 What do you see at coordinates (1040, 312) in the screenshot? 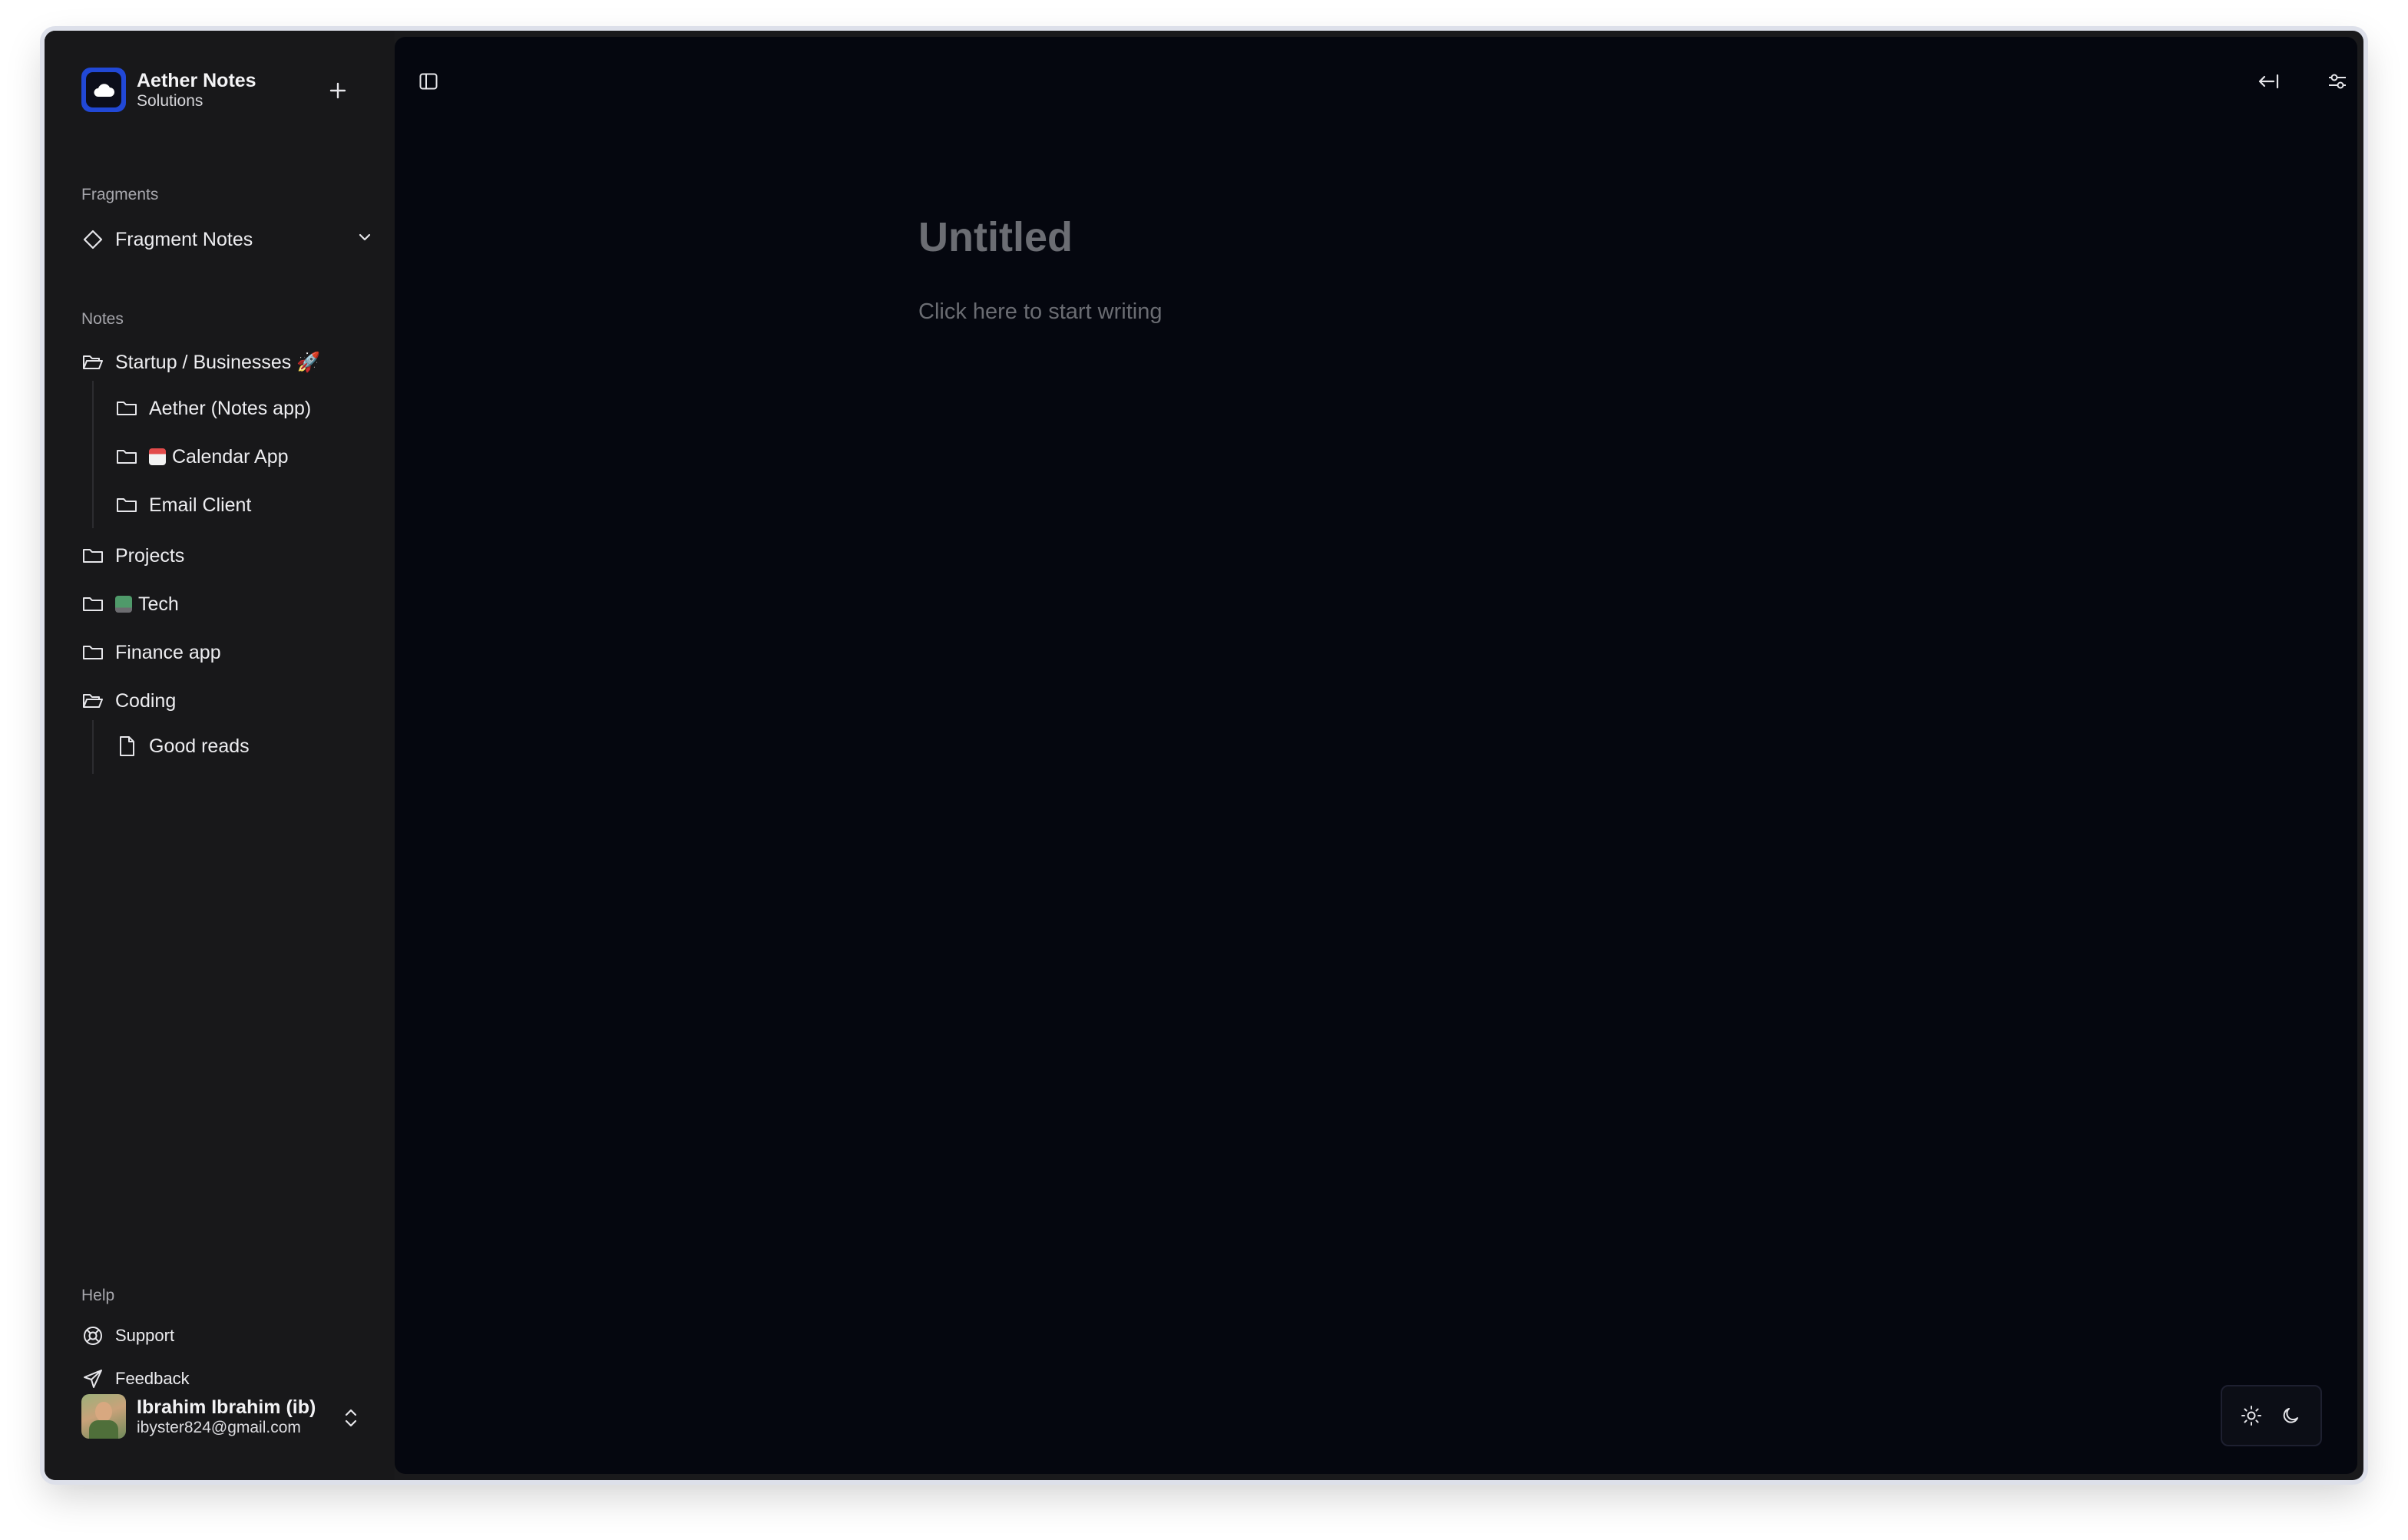
I see `note-body-editor: Click here to start writing` at bounding box center [1040, 312].